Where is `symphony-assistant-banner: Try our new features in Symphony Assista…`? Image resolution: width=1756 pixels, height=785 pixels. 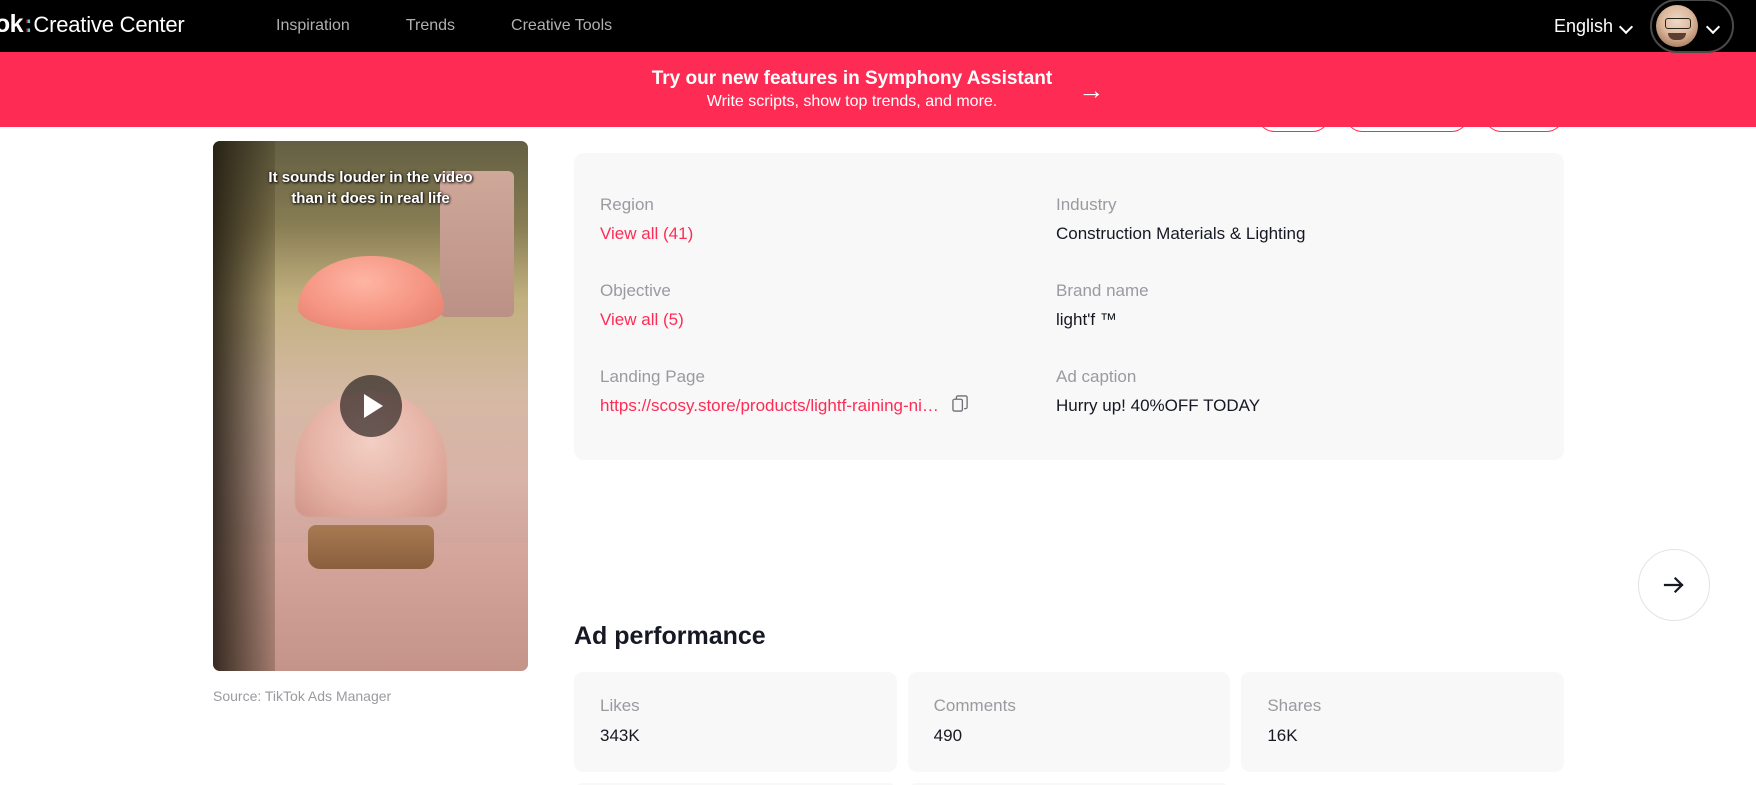
symphony-assistant-banner: Try our new features in Symphony Assista… is located at coordinates (878, 89).